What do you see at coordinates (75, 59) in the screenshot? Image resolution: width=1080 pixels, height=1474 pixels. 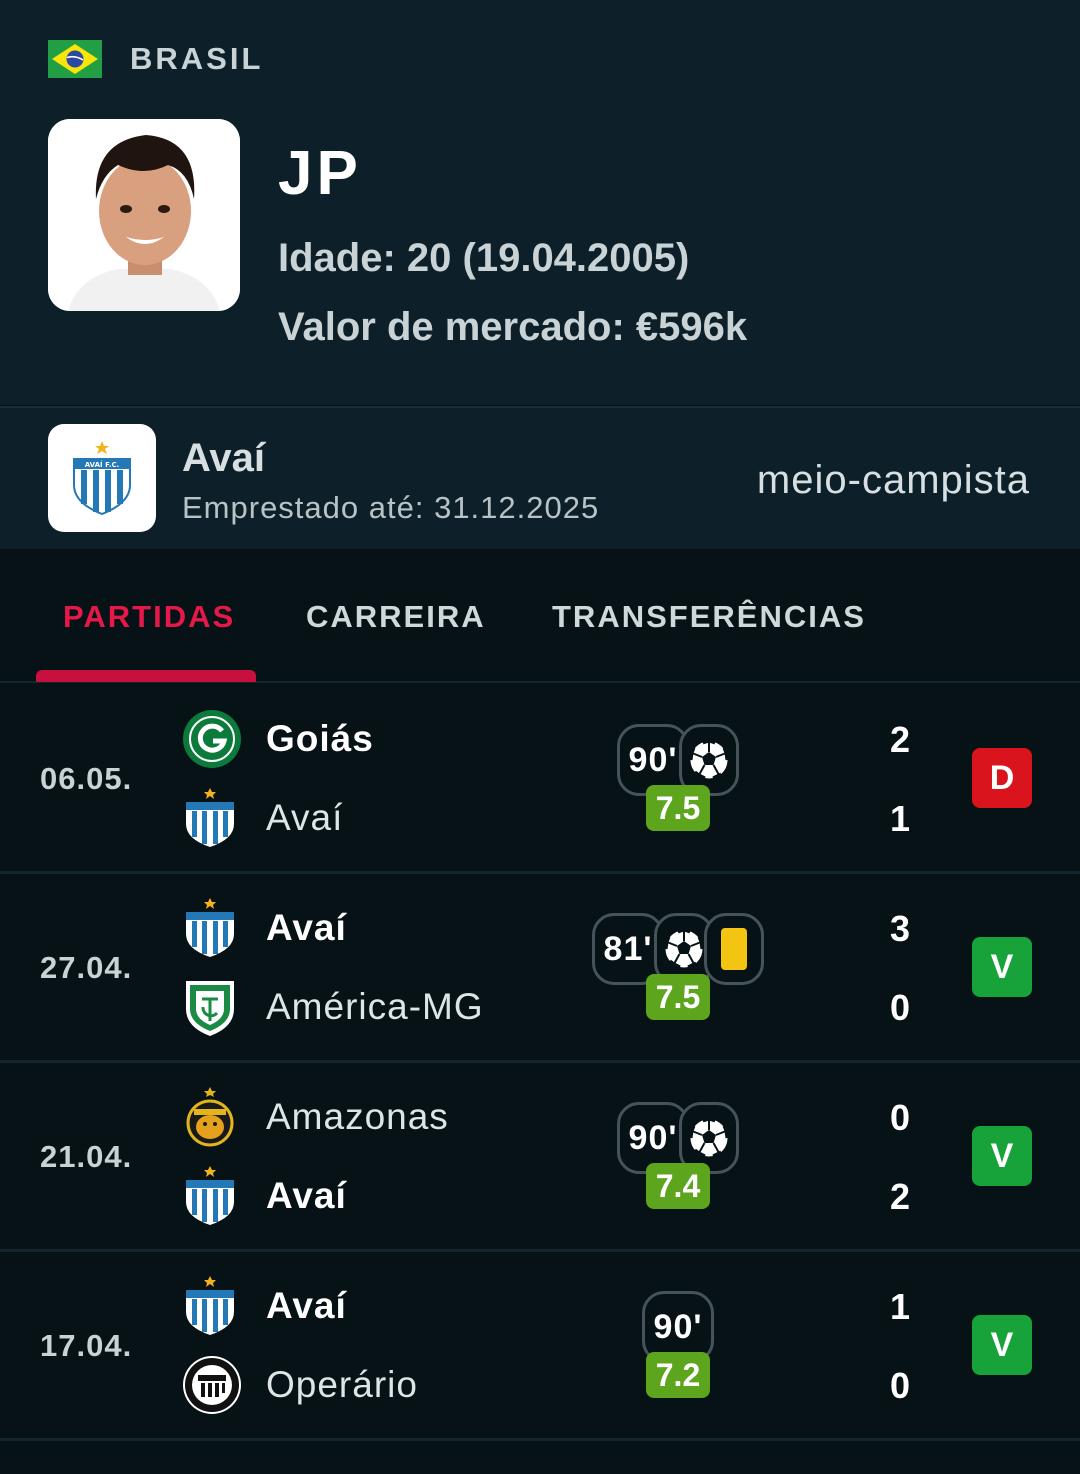 I see `brazil-flag-icon` at bounding box center [75, 59].